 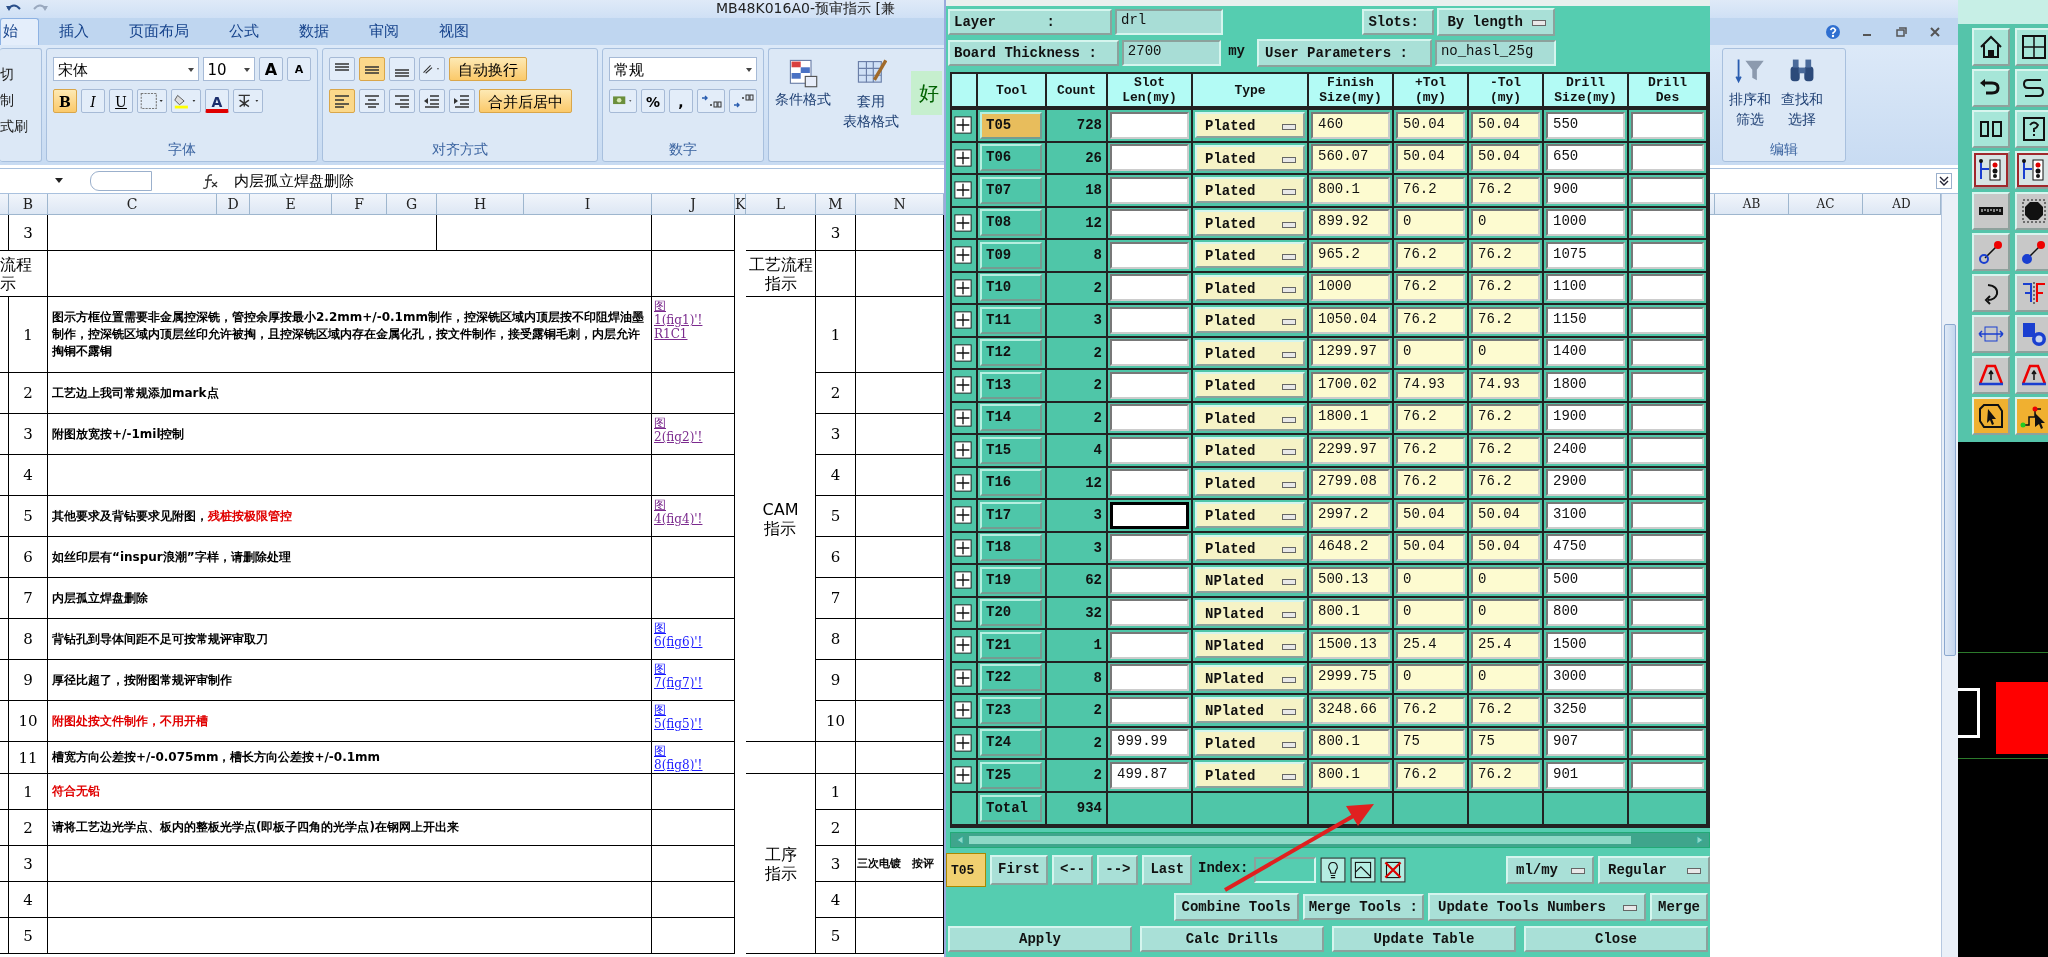 I want to click on align-center-icon, so click(x=372, y=101).